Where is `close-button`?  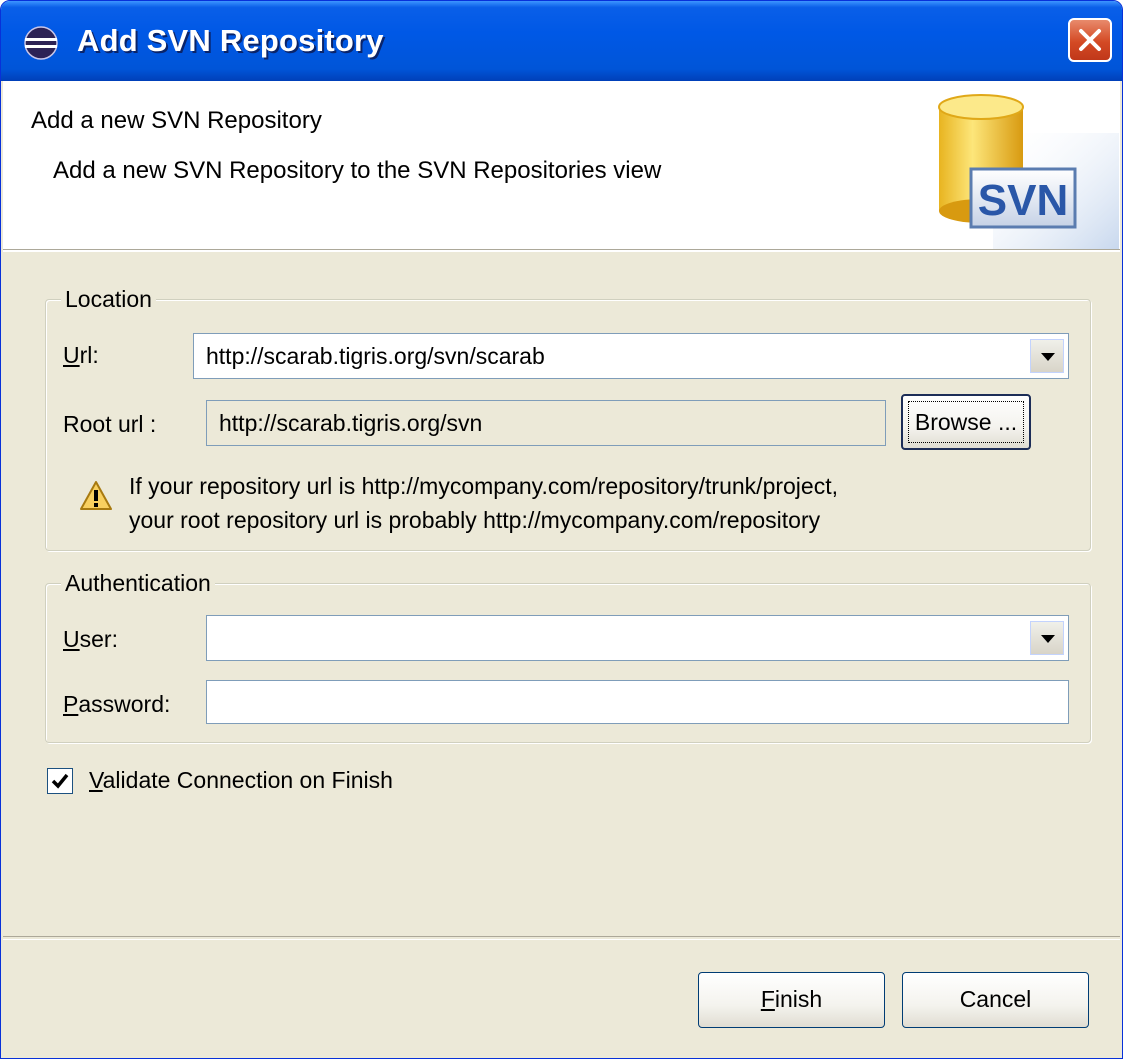 close-button is located at coordinates (1090, 40).